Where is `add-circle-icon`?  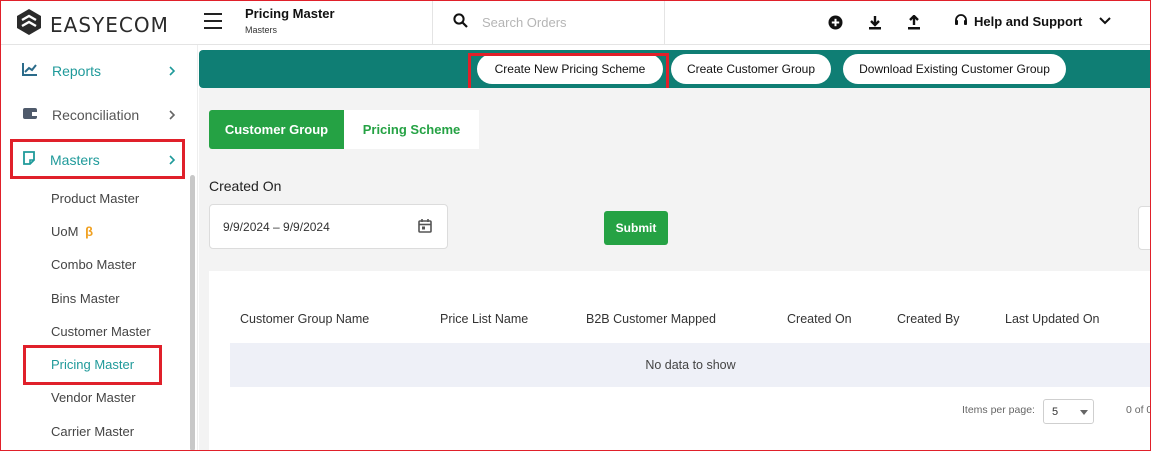
add-circle-icon is located at coordinates (835, 22).